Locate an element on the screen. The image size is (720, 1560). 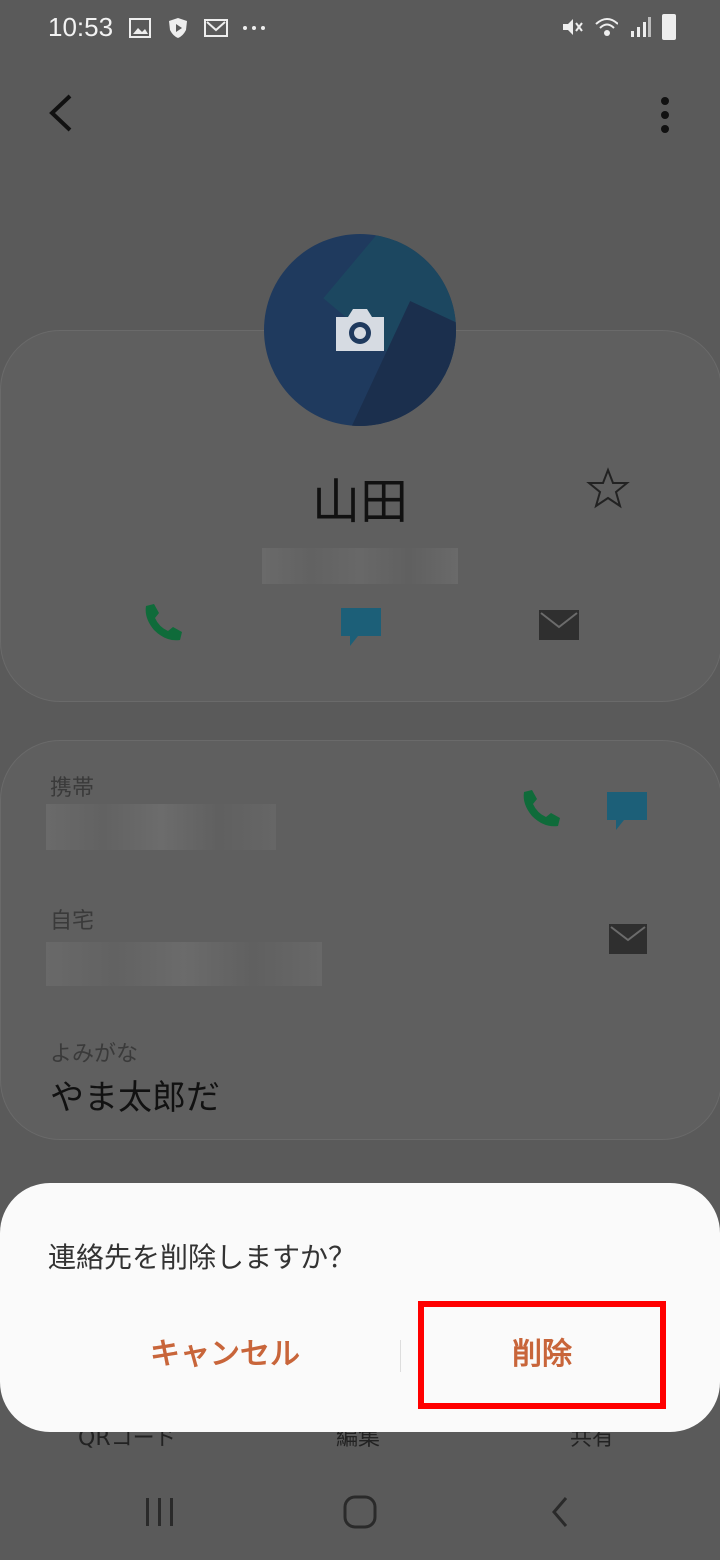
back-button is located at coordinates (61, 113).